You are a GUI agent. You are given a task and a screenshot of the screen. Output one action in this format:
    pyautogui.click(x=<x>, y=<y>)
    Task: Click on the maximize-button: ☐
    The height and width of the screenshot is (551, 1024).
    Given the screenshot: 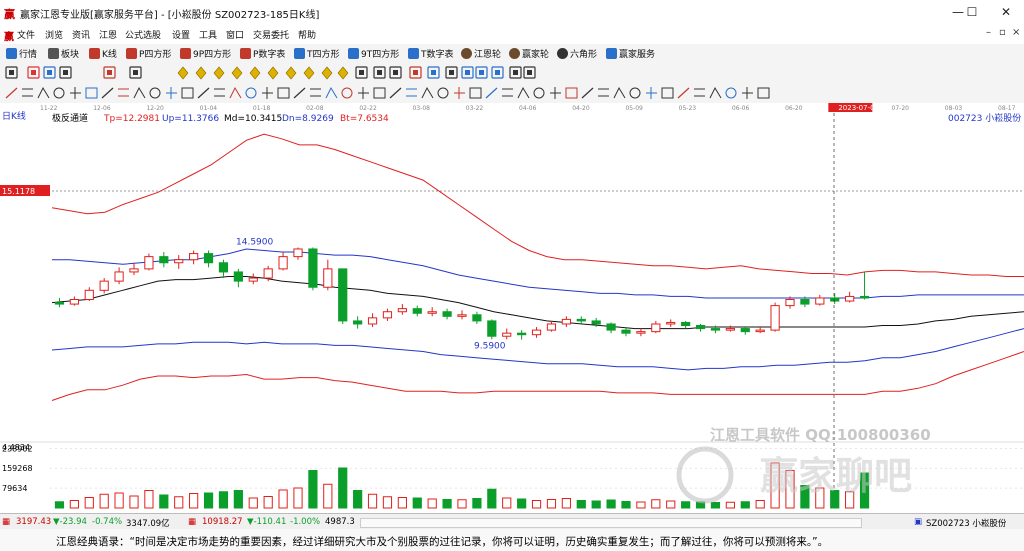 What is the action you would take?
    pyautogui.click(x=972, y=12)
    